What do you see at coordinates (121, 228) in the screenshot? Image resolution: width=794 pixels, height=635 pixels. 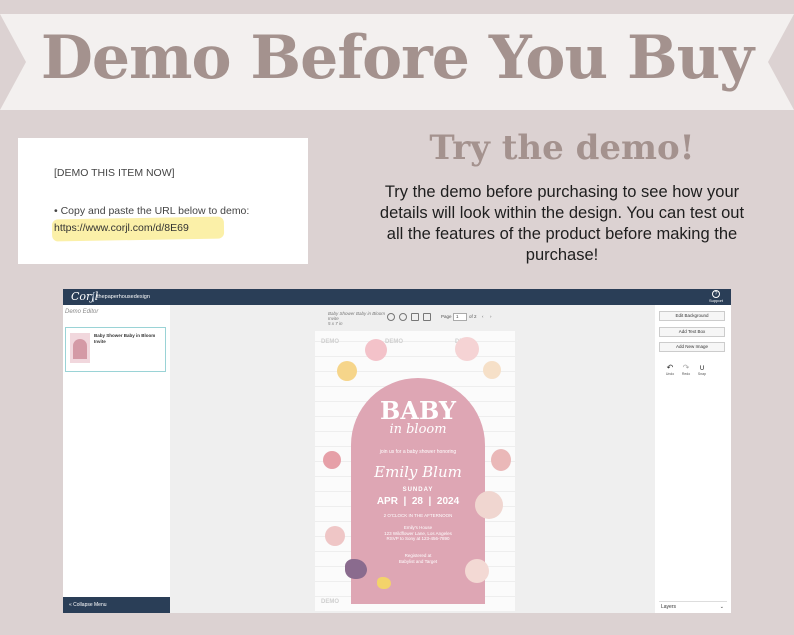 I see `demo-url-link: https://www.corjl.com/d/8E69` at bounding box center [121, 228].